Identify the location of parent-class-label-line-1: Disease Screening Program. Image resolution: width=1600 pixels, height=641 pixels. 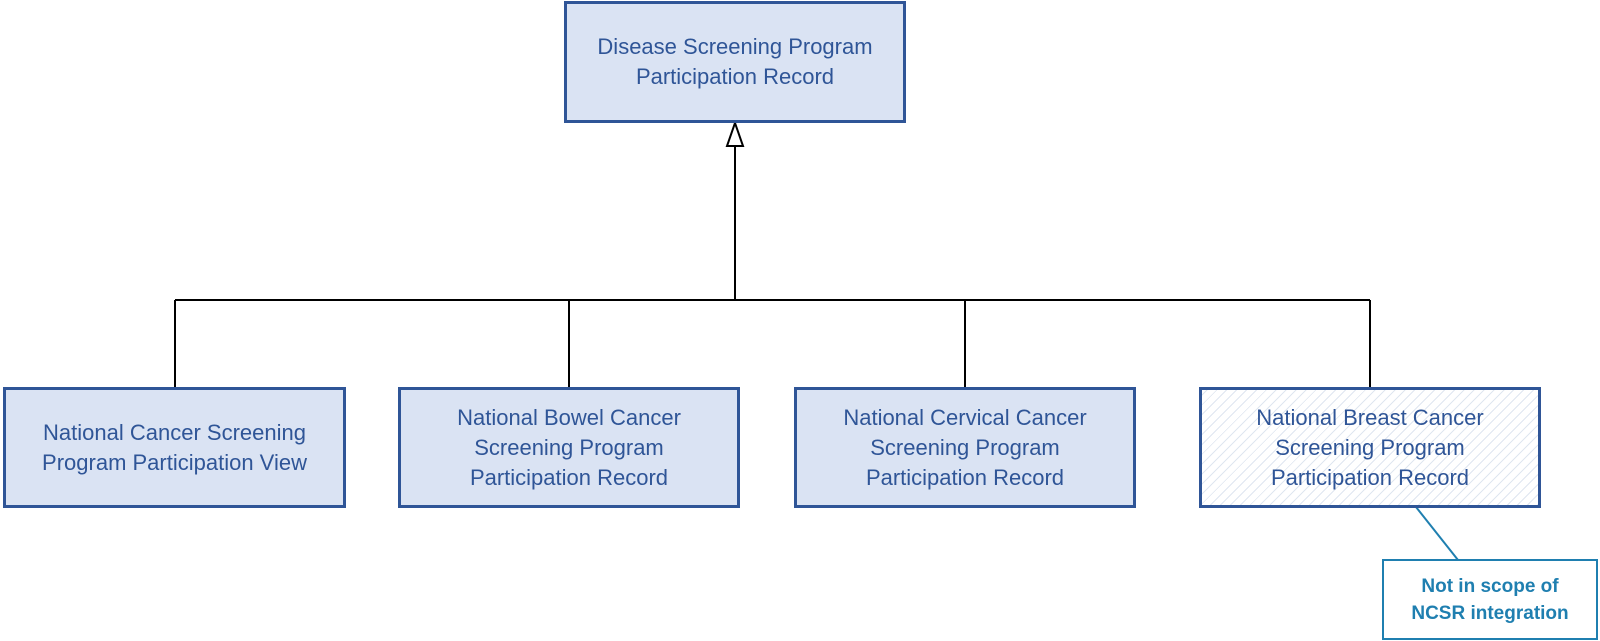
(735, 46).